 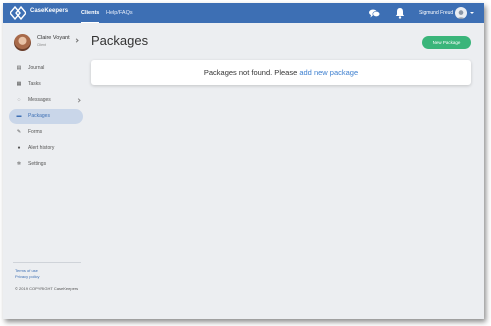 What do you see at coordinates (27, 276) in the screenshot?
I see `privacy-policy-link: Privacy policy` at bounding box center [27, 276].